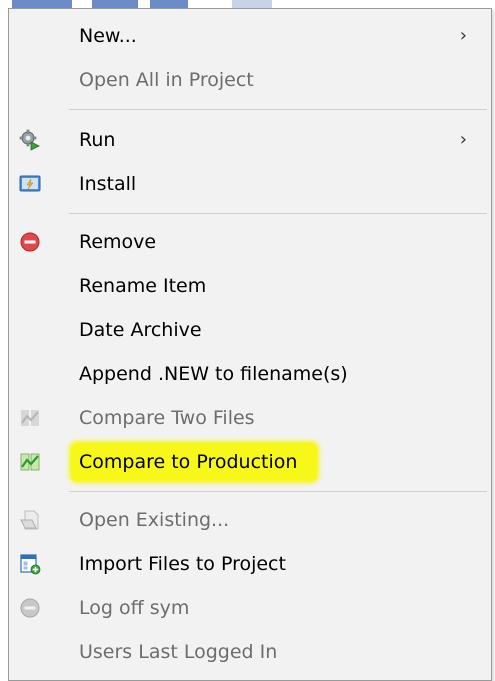 The image size is (495, 681). What do you see at coordinates (194, 462) in the screenshot?
I see `menu-item-label: Compare to Production` at bounding box center [194, 462].